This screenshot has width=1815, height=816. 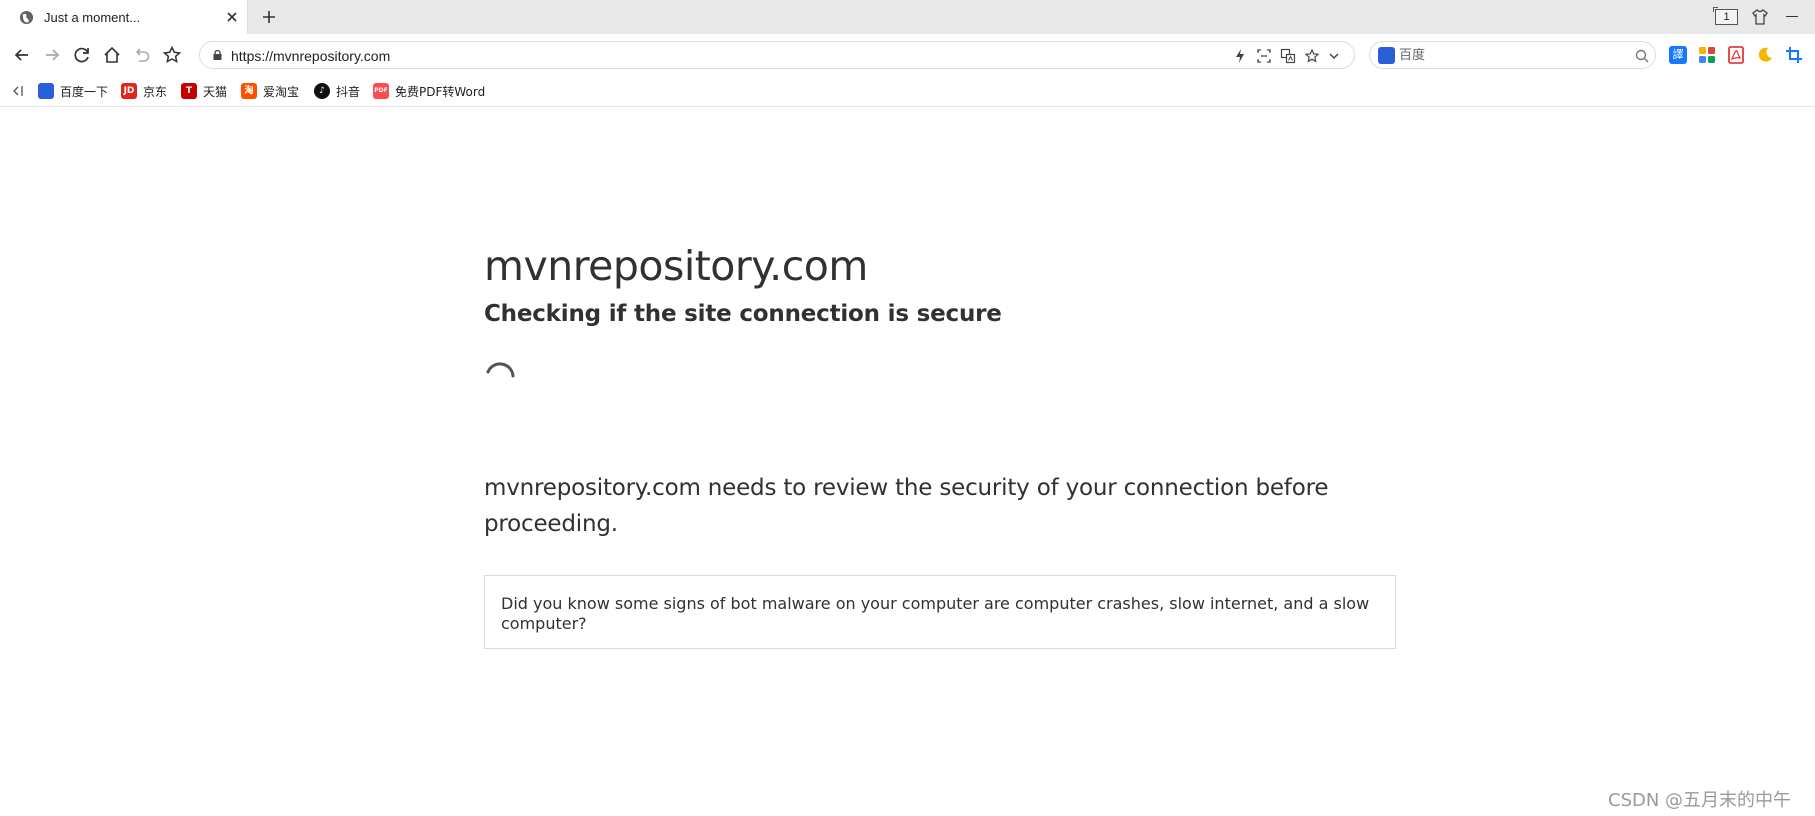 I want to click on close-tab-icon, so click(x=232, y=17).